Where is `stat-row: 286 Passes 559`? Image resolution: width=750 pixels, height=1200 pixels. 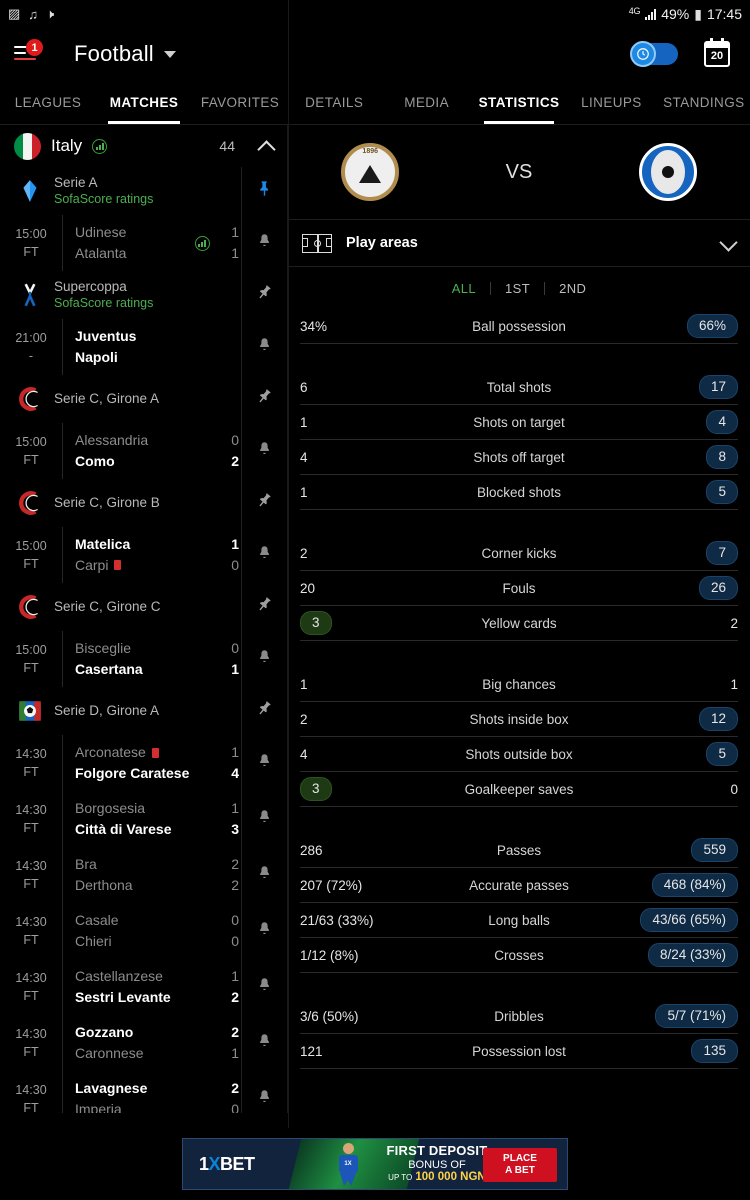 stat-row: 286 Passes 559 is located at coordinates (519, 850).